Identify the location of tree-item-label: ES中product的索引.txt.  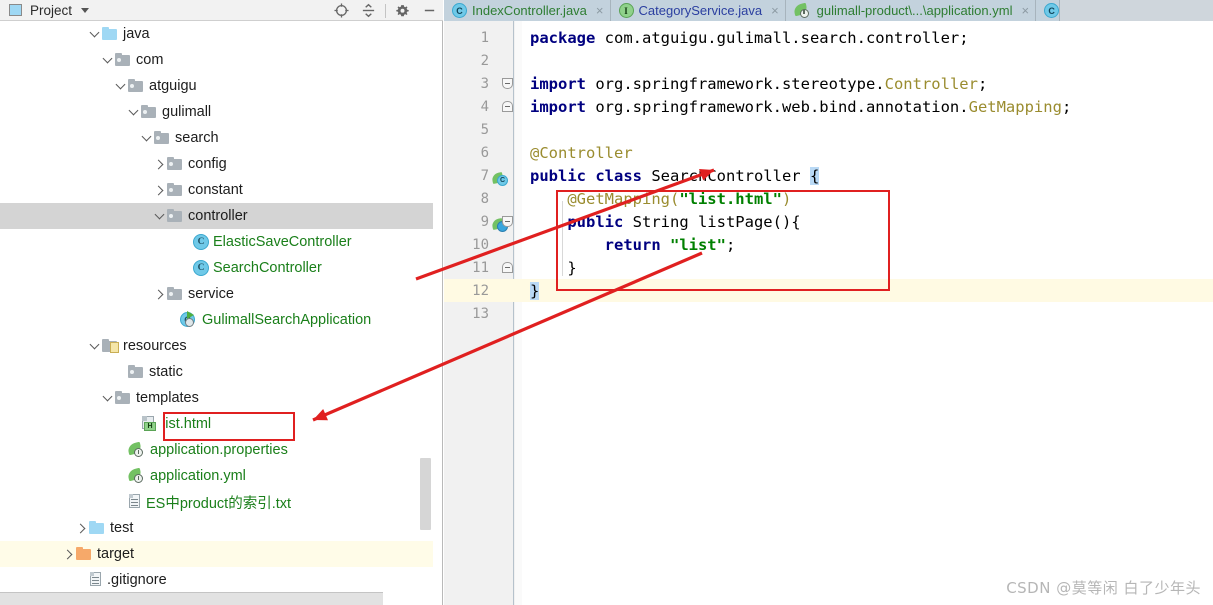
(219, 503).